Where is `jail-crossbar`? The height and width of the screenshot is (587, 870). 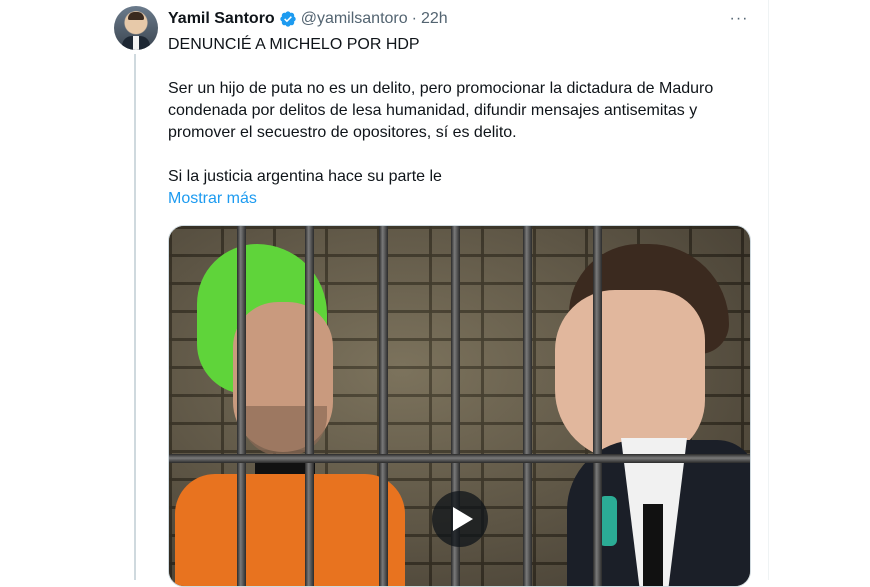
jail-crossbar is located at coordinates (459, 458).